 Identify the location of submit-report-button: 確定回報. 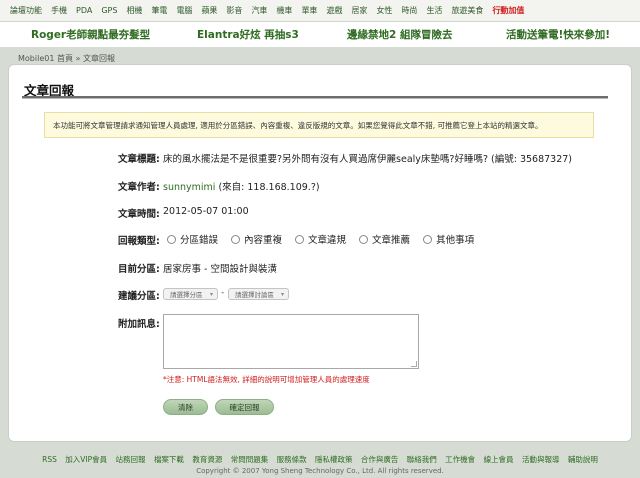
(244, 407).